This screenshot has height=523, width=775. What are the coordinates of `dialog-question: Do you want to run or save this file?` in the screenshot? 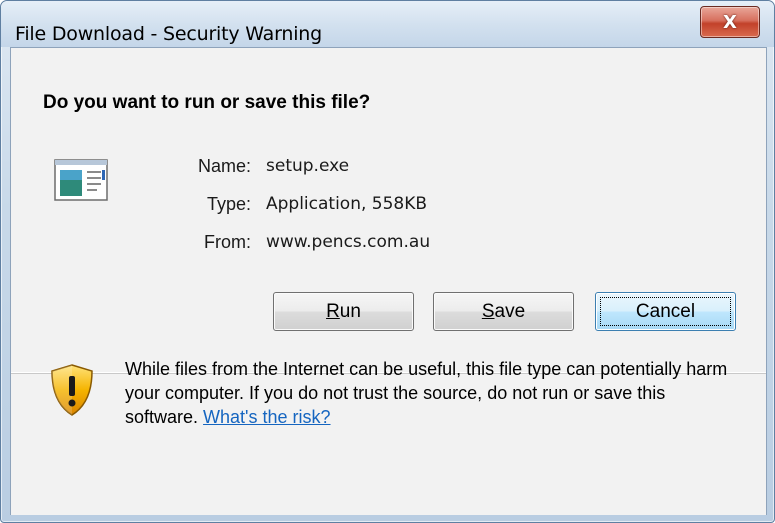 It's located at (207, 102).